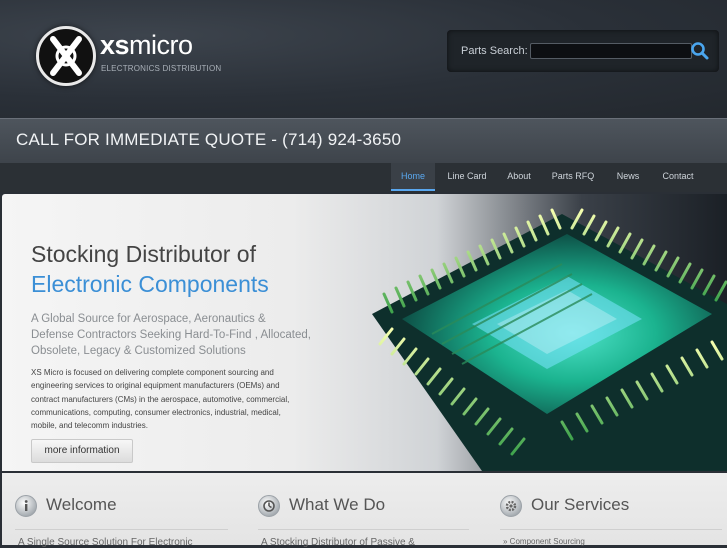 The width and height of the screenshot is (727, 548). Describe the element at coordinates (363, 529) in the screenshot. I see `what-we-do-divider` at that location.